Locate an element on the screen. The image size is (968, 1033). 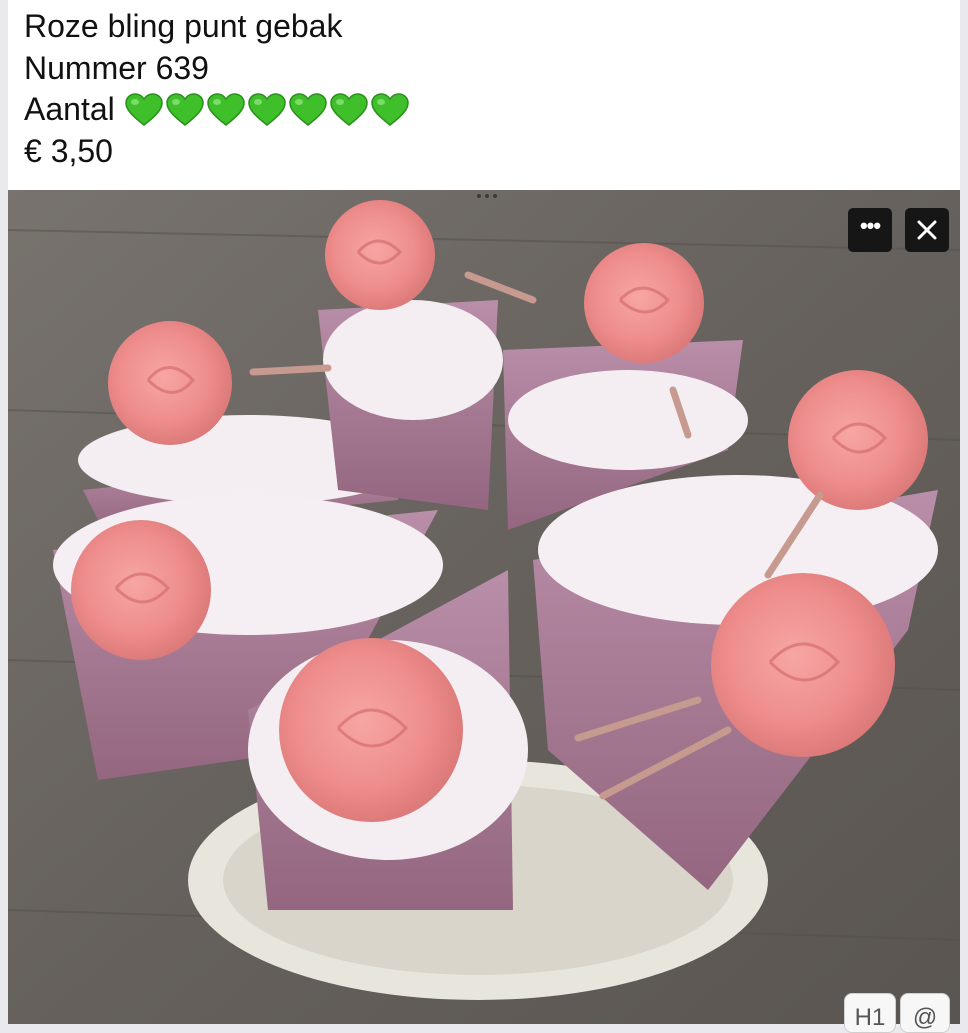
caption-quantity: Aantal is located at coordinates (216, 110).